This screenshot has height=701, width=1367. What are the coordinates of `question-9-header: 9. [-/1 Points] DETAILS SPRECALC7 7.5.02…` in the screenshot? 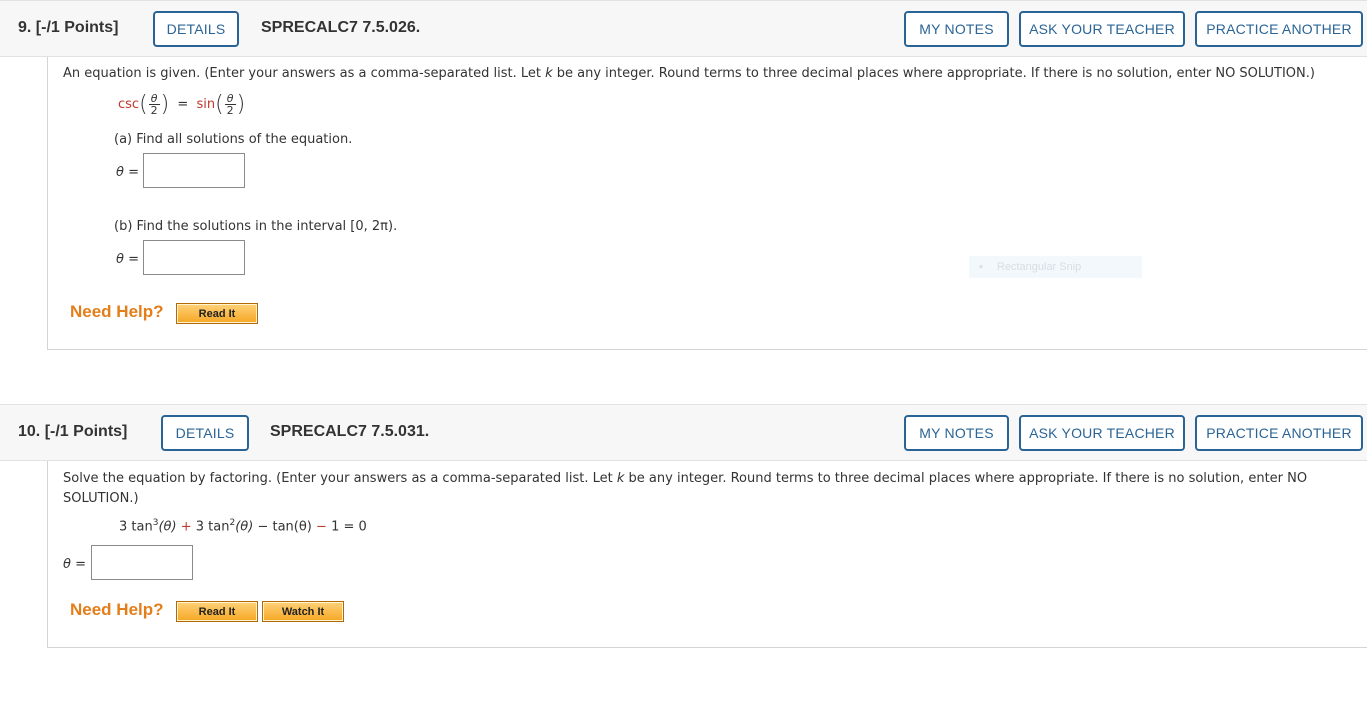 It's located at (683, 28).